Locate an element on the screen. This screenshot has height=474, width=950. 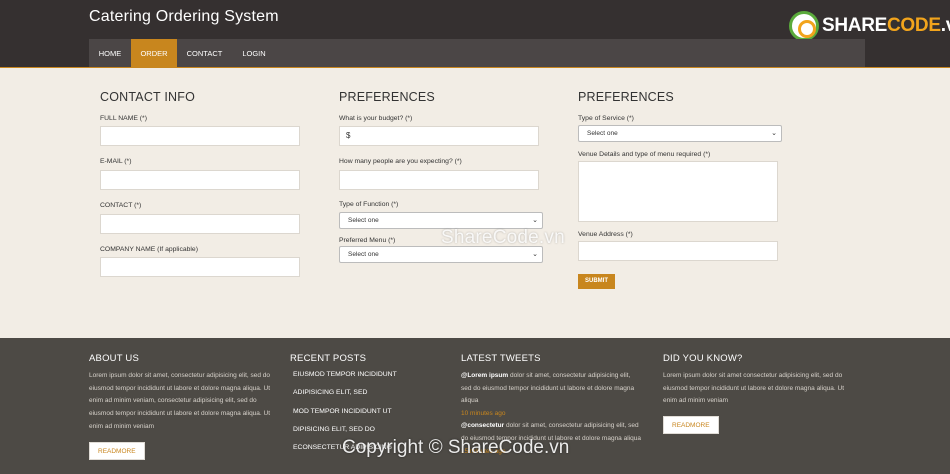
submit-button: SUBMIT is located at coordinates (596, 281).